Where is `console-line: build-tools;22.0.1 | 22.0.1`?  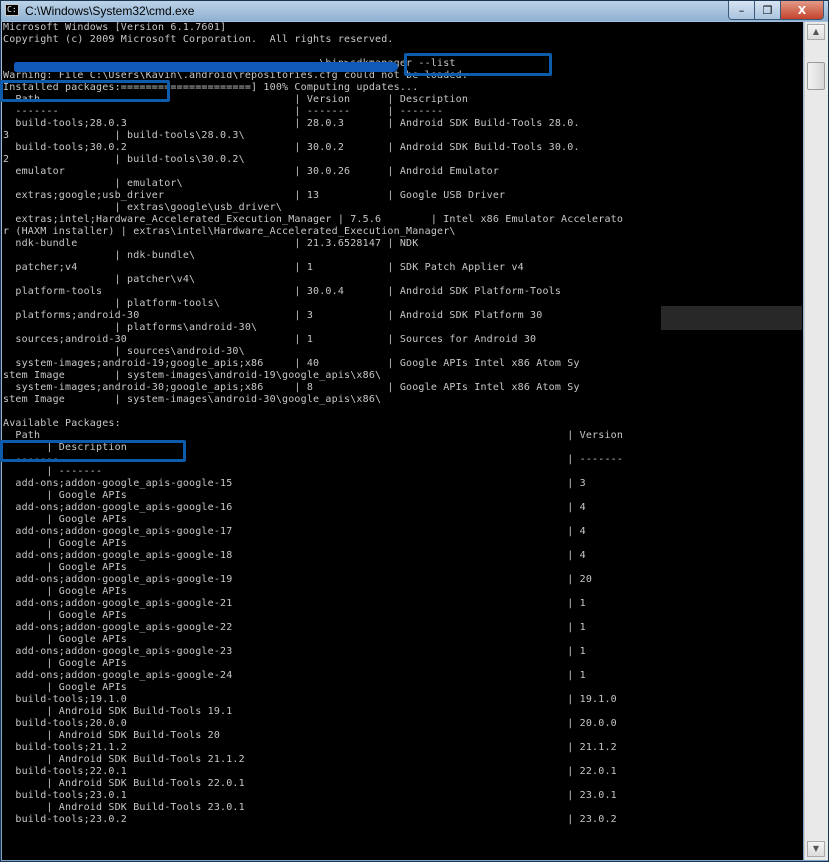
console-line: build-tools;22.0.1 | 22.0.1 is located at coordinates (310, 771).